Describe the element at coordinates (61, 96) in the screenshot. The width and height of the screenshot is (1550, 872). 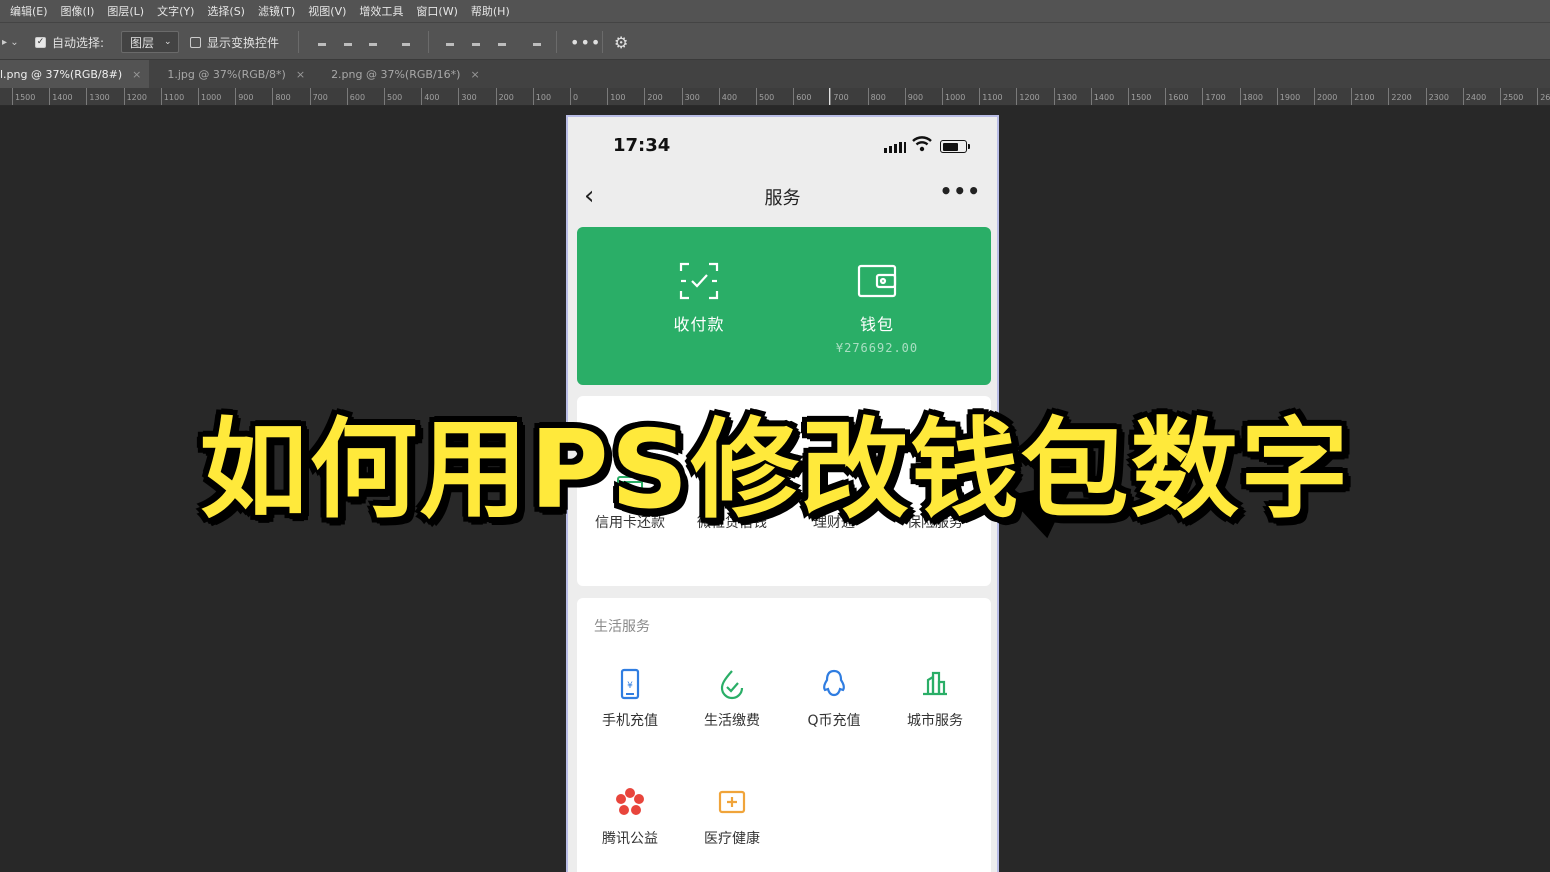
I see `ruler-tick-label: 1400` at that location.